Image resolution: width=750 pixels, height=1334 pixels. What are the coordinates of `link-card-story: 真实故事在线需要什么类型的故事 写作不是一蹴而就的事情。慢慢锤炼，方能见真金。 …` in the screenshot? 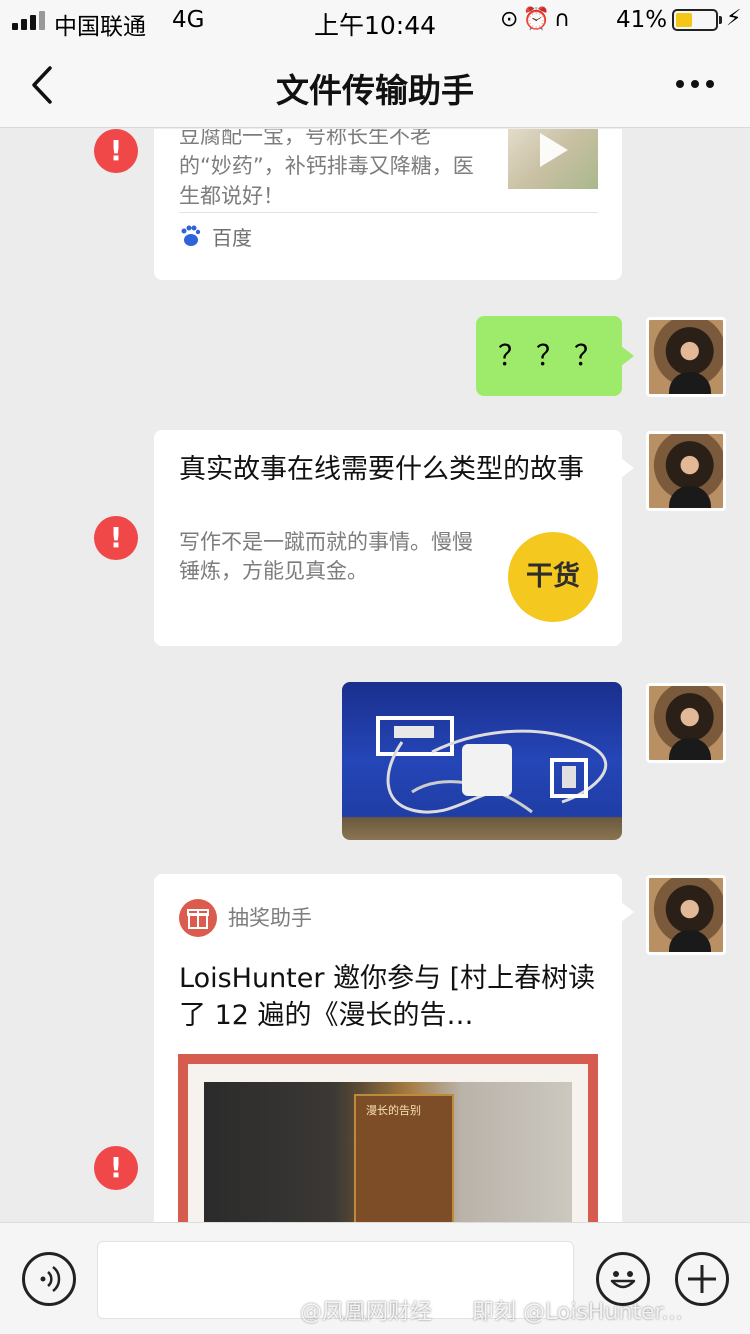 It's located at (394, 538).